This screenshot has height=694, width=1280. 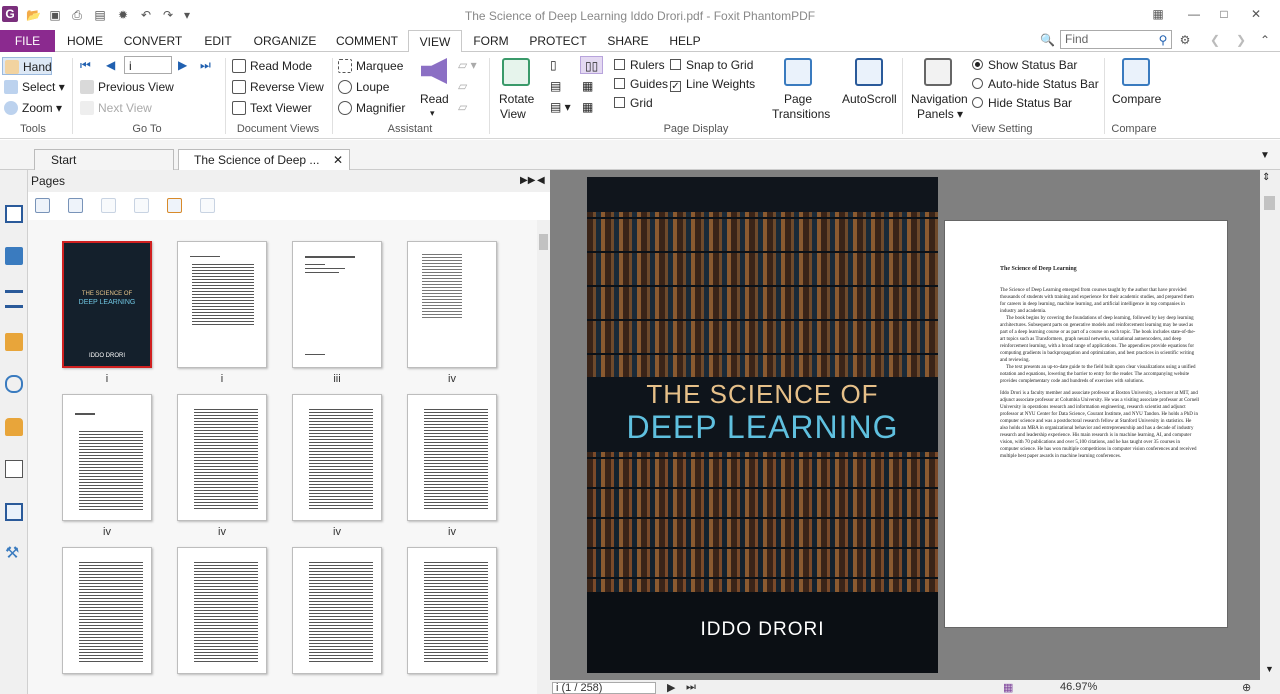 What do you see at coordinates (34, 87) in the screenshot?
I see `select-tool-button: Select ▾` at bounding box center [34, 87].